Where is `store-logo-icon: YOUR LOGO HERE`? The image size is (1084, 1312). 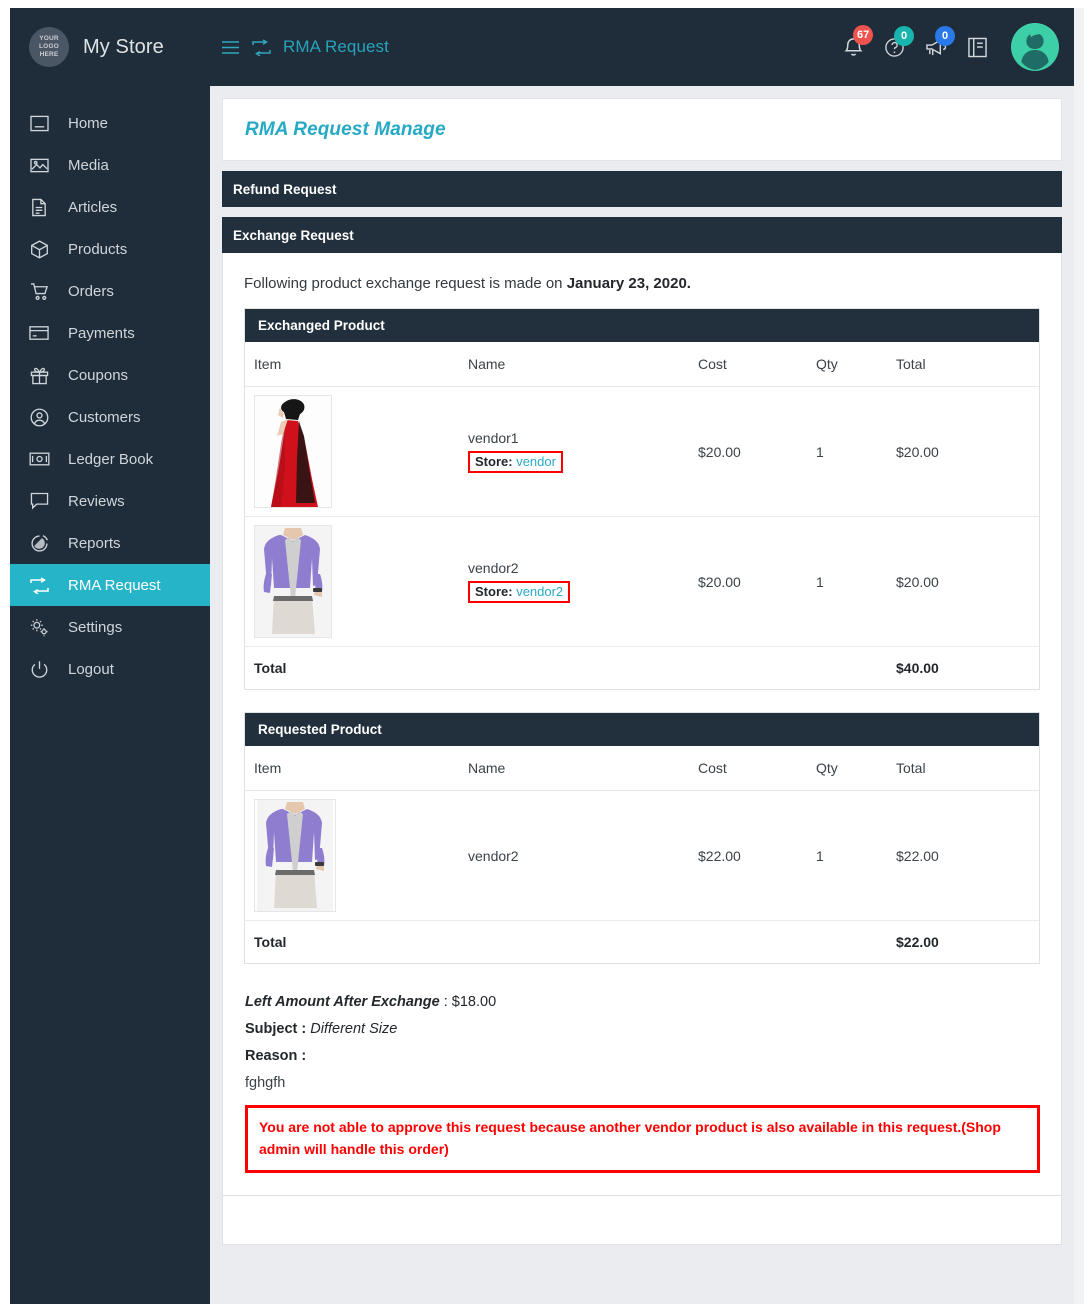
store-logo-icon: YOUR LOGO HERE is located at coordinates (49, 47).